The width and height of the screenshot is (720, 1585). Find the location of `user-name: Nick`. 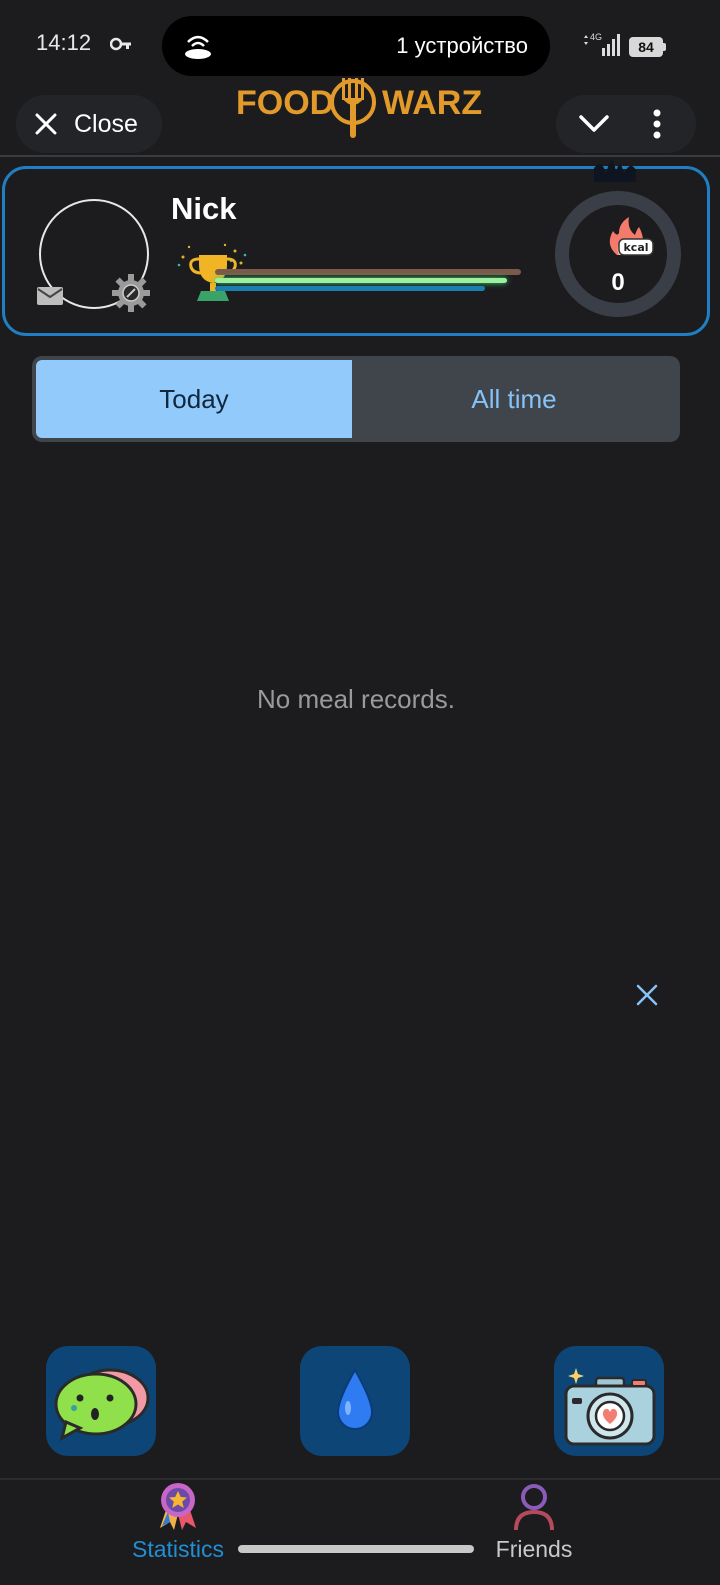

user-name: Nick is located at coordinates (204, 208).